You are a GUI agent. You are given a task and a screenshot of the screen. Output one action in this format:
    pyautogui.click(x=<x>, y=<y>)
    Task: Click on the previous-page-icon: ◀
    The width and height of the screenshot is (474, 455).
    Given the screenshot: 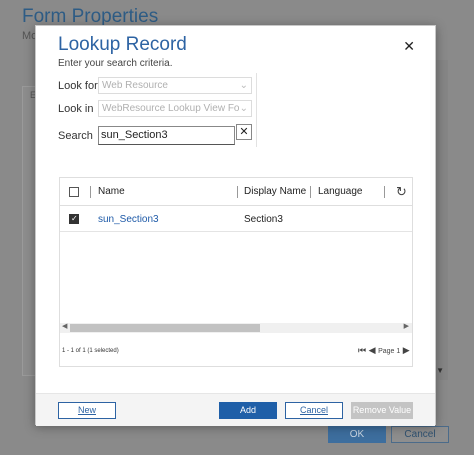 What is the action you would take?
    pyautogui.click(x=372, y=350)
    